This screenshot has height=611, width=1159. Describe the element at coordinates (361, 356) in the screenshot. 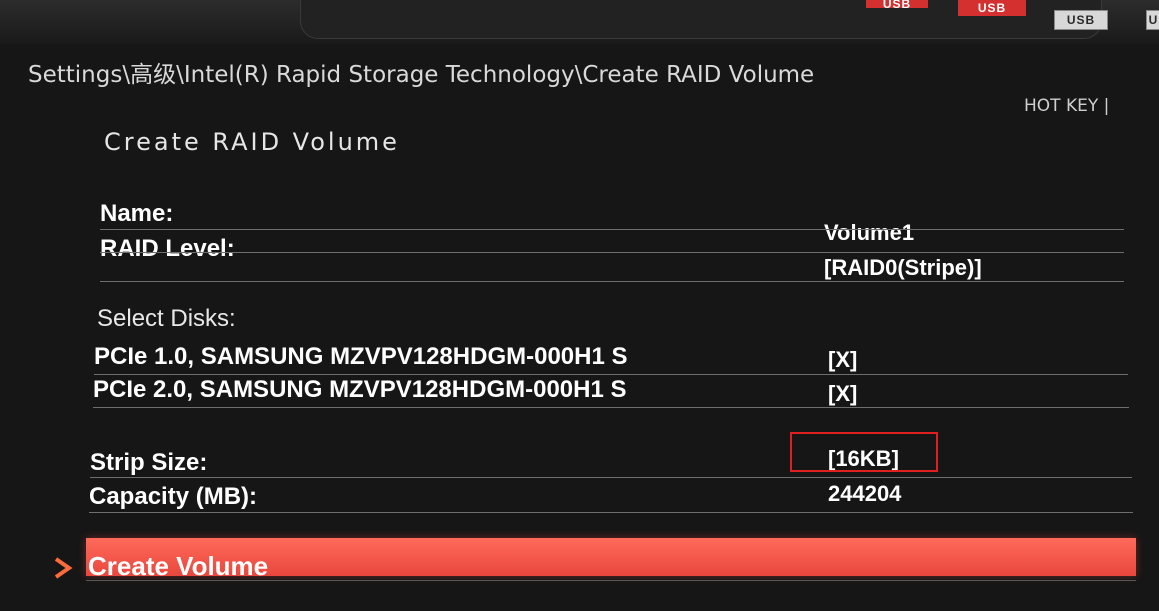

I see `disk-label: PCIe 1.0, SAMSUNG MZVPV128HDGM-000H1 S` at that location.